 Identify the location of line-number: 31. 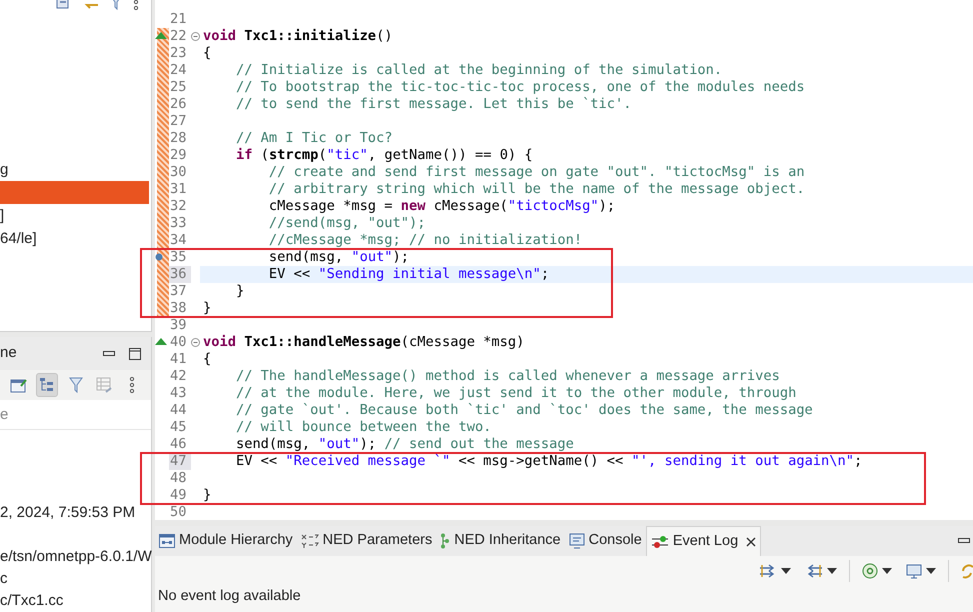
(178, 189).